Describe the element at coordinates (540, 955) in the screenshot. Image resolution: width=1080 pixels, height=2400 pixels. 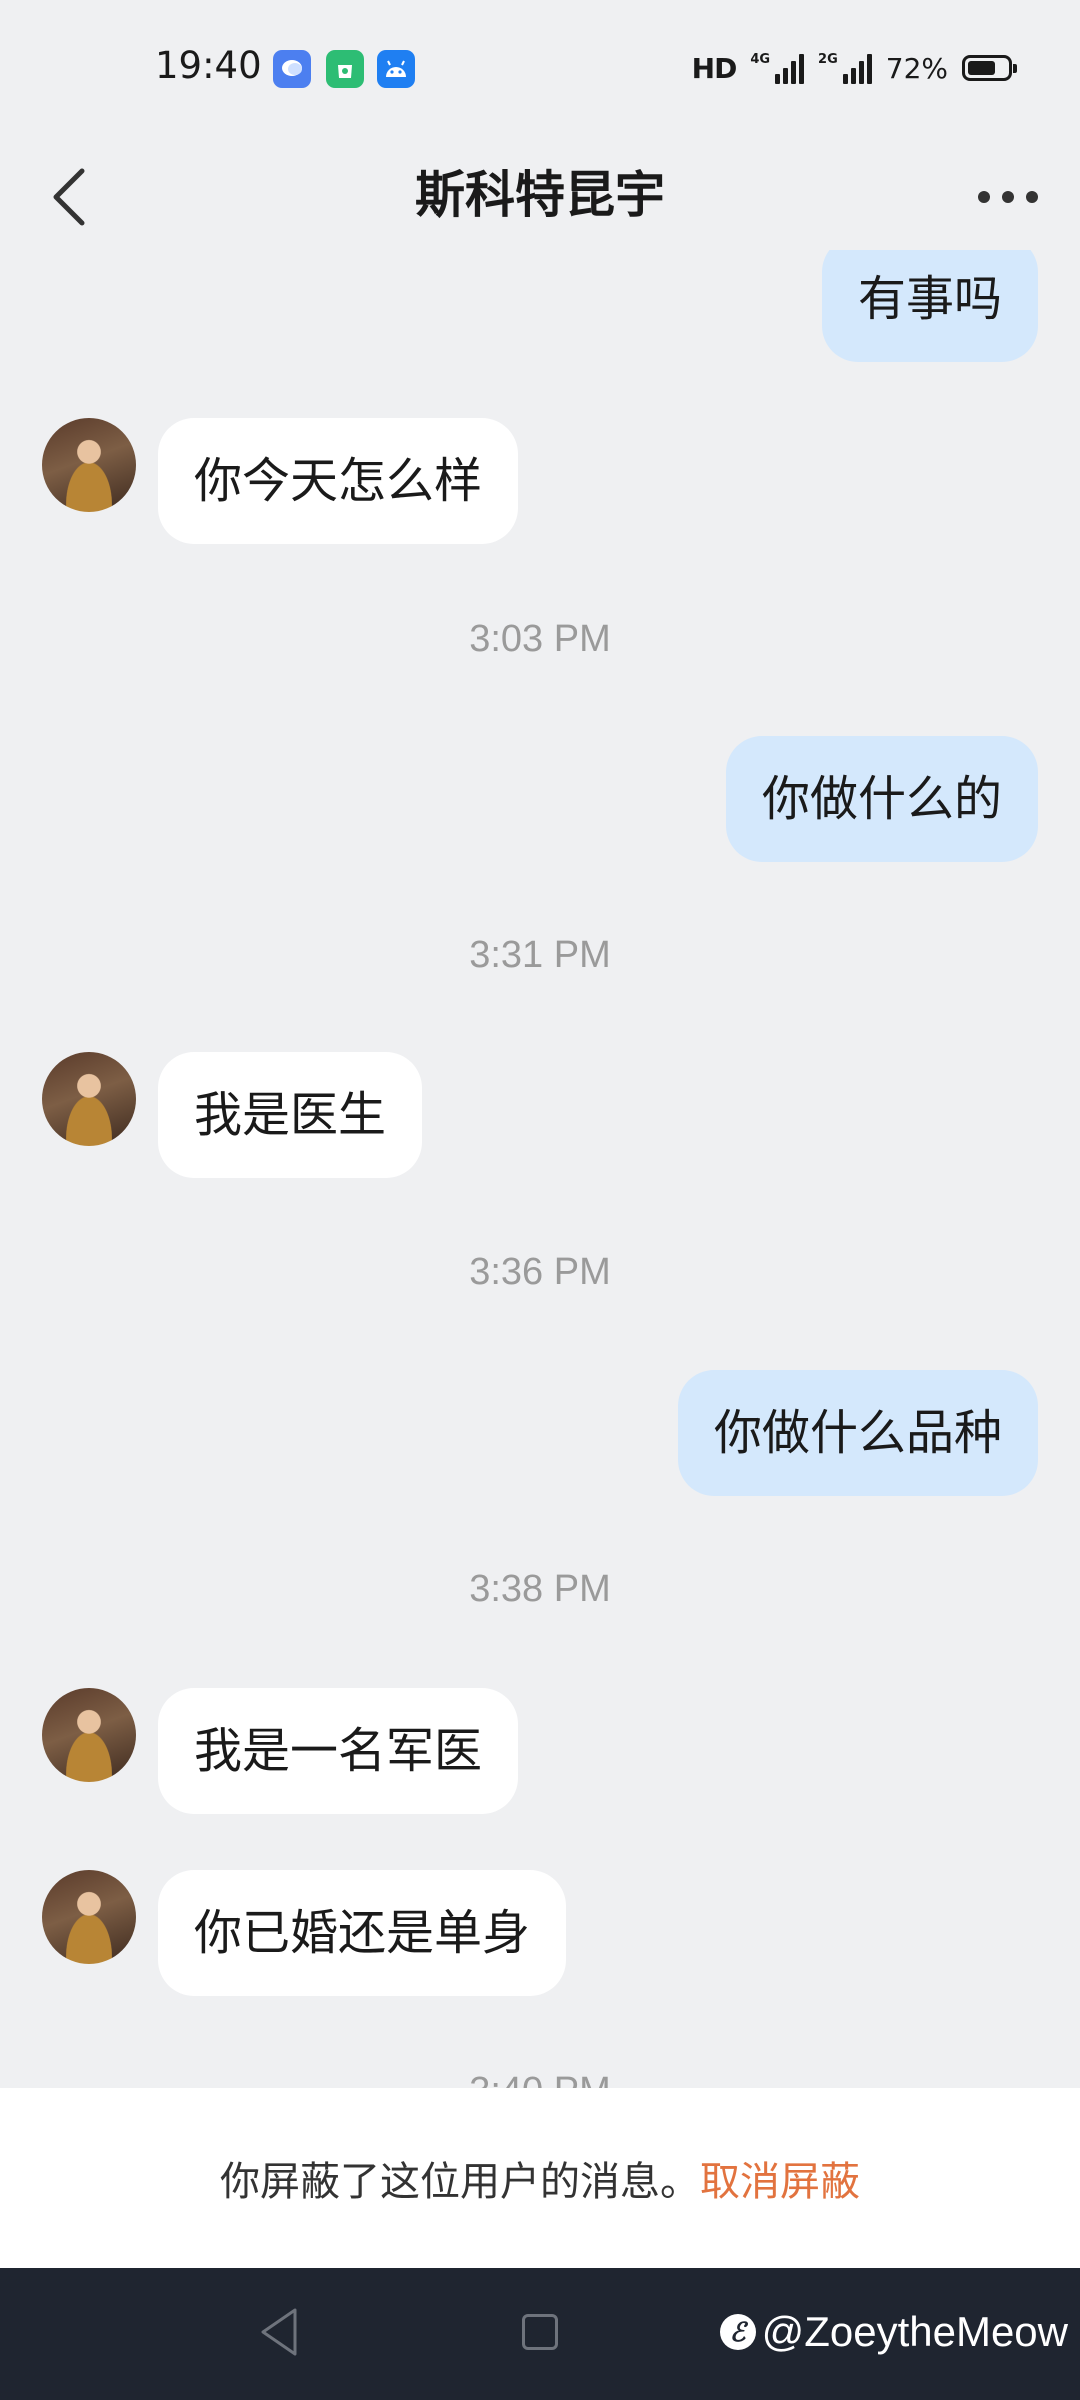
I see `message-timestamp: 3:31 PM` at that location.